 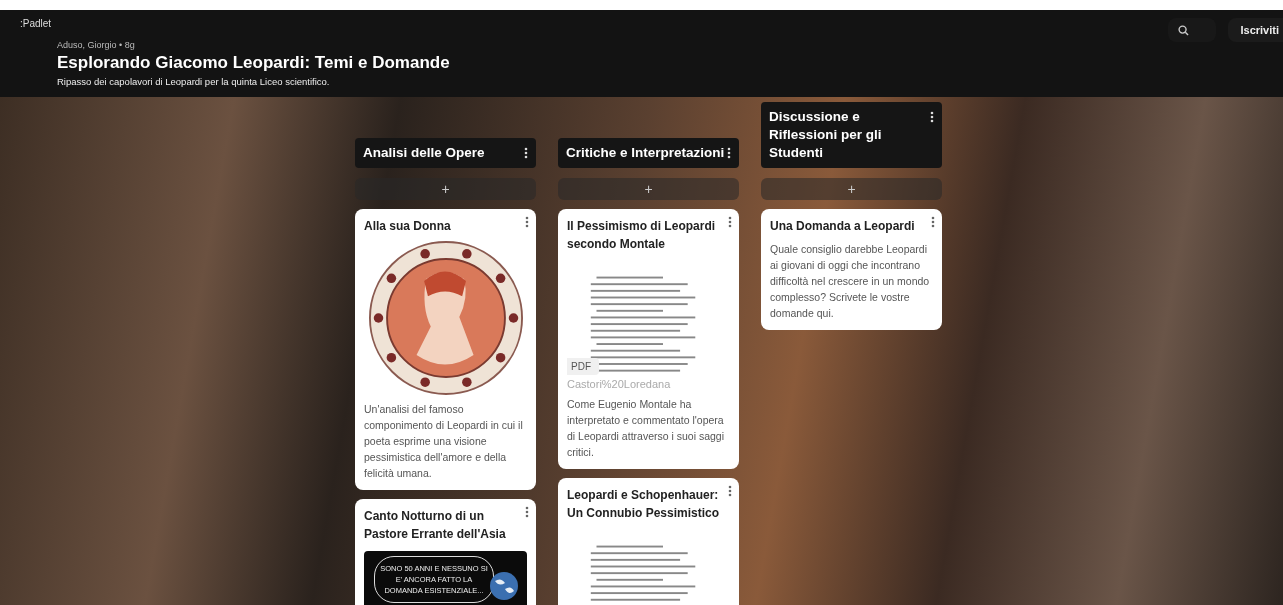 I want to click on post-body: Quale consiglio darebbe Leopardi ai giovani di oggi che incontrano difficoltà nel crescere in un mondo complesso? Scrivete le vostre domande qui., so click(x=850, y=281).